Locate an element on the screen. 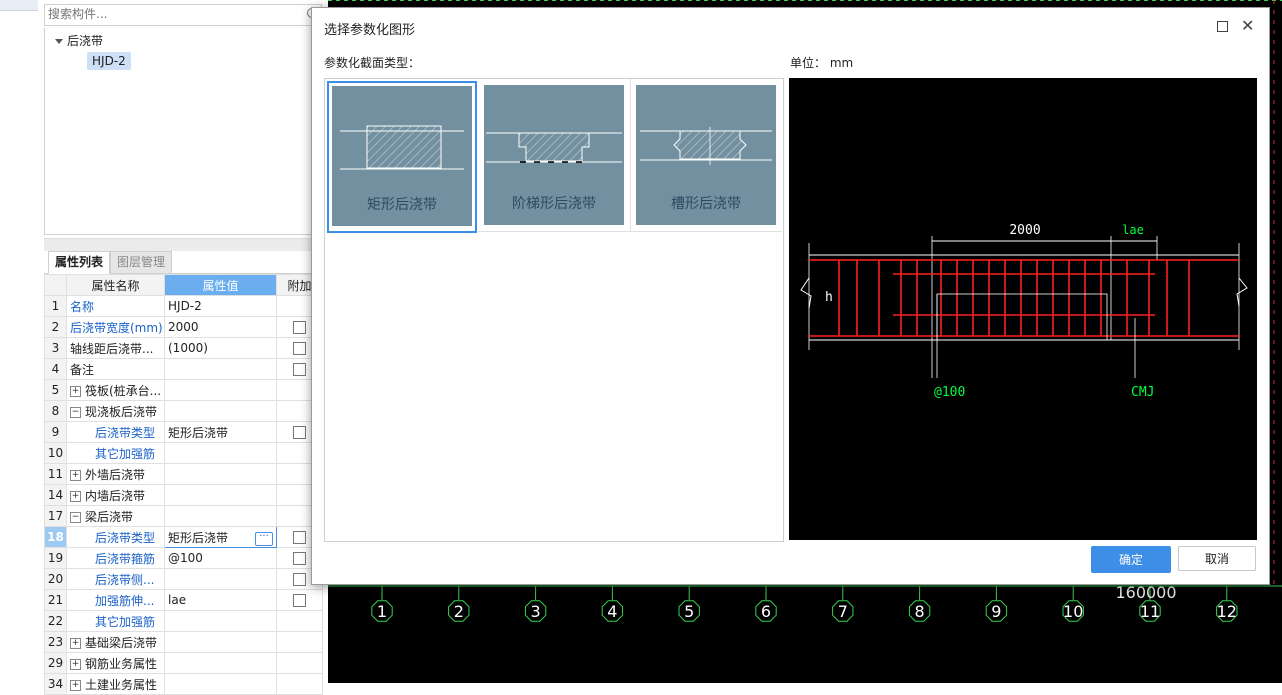 The image size is (1282, 695). table-row: 17− 梁后浇带 is located at coordinates (183, 516).